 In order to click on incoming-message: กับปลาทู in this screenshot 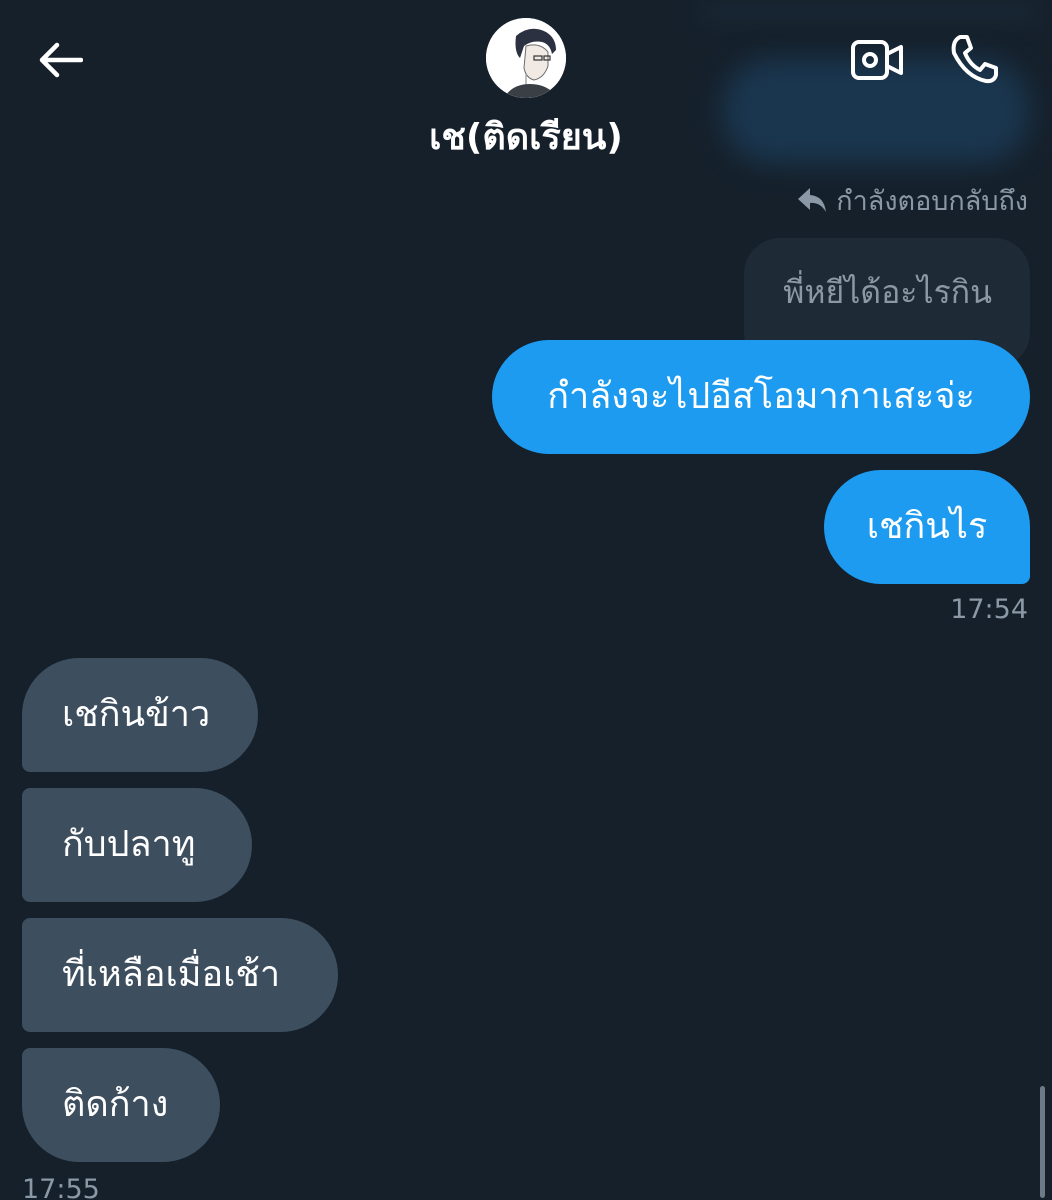, I will do `click(137, 845)`.